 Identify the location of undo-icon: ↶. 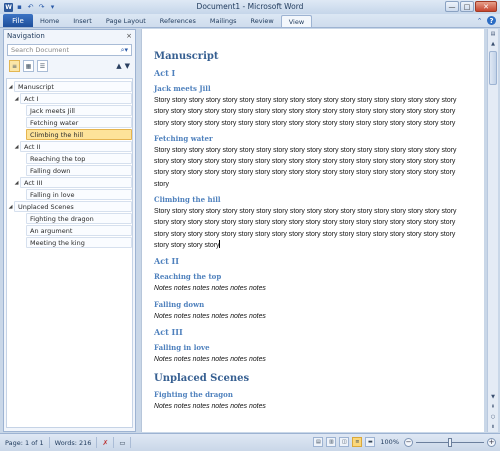
(30, 7).